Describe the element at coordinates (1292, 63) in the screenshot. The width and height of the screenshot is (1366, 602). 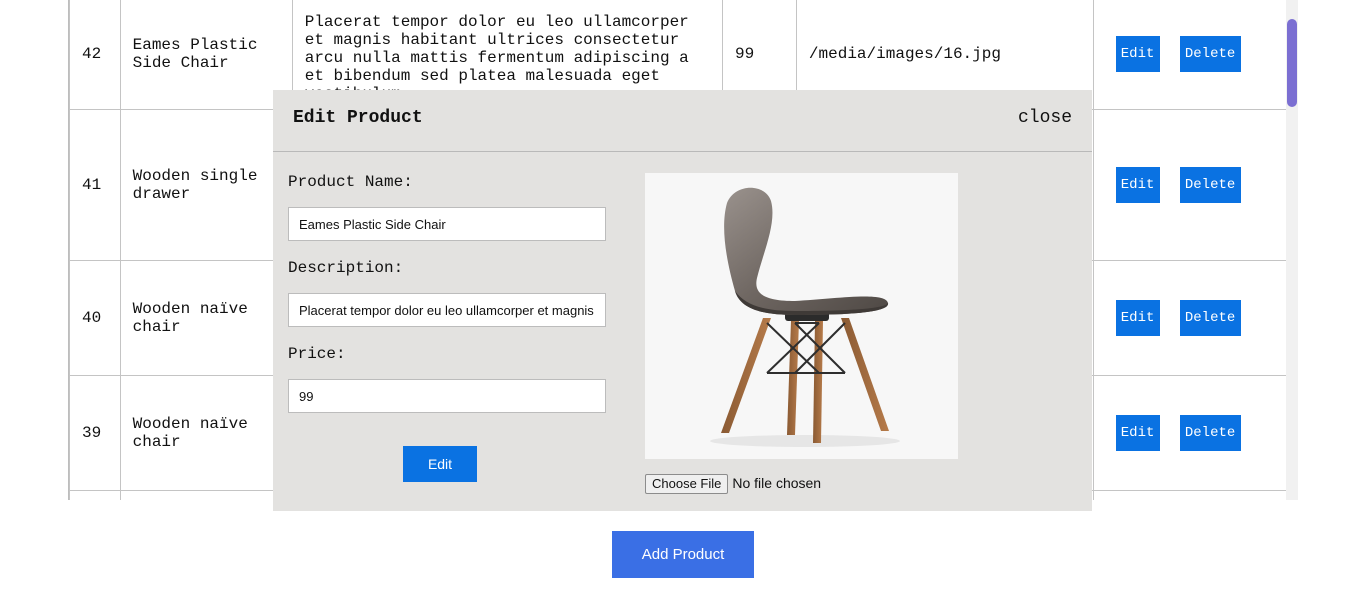
I see `scrollbar-thumb` at that location.